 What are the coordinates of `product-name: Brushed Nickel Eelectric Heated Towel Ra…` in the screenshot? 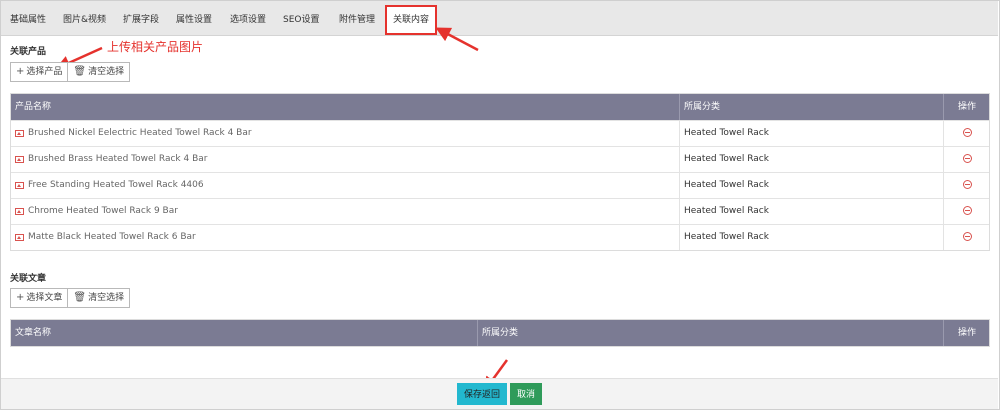 It's located at (140, 133).